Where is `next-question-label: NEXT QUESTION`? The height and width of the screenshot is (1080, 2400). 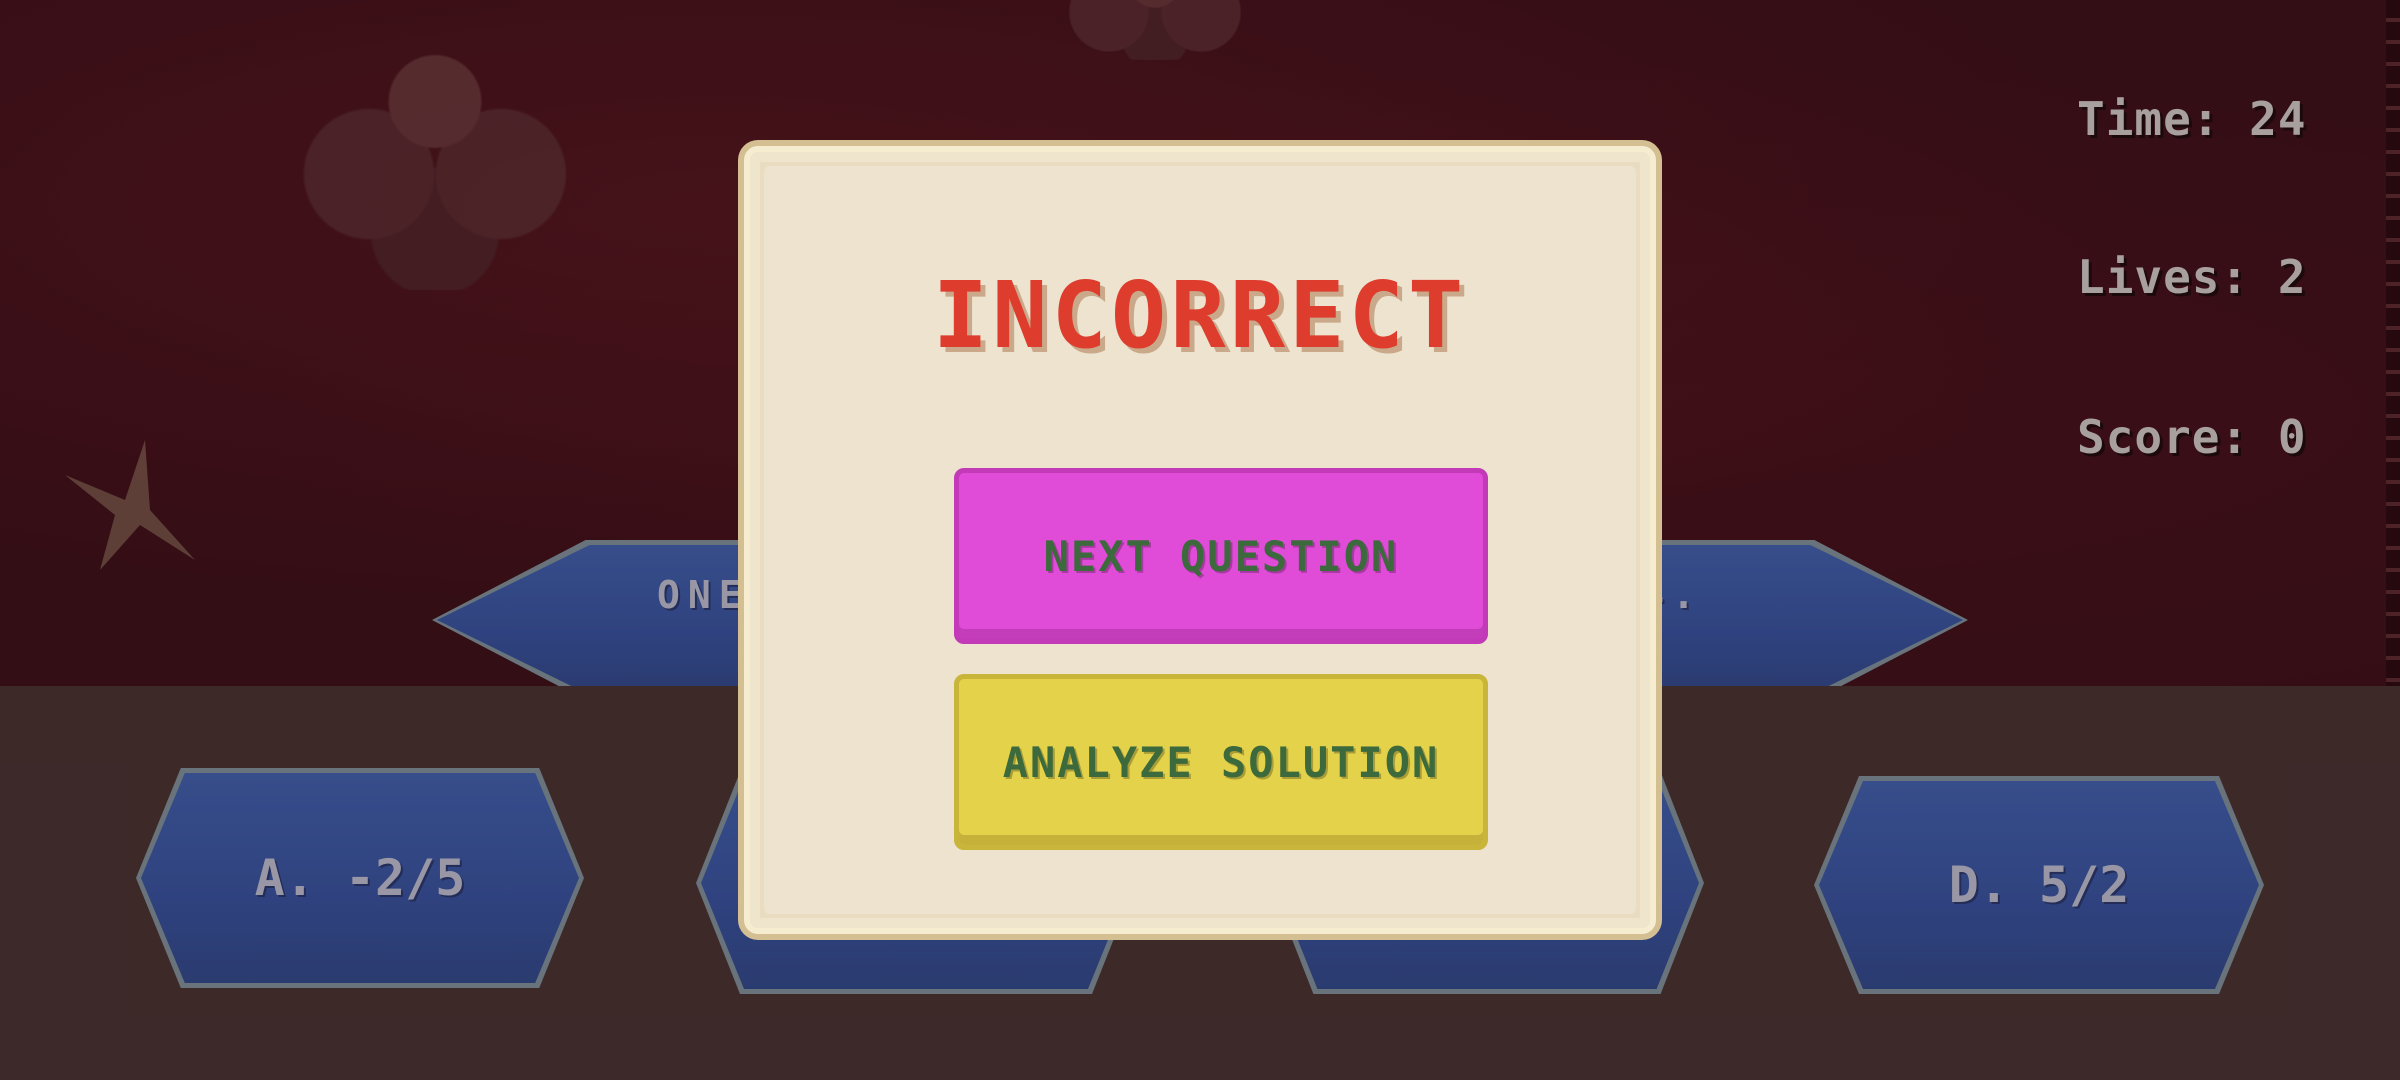 next-question-label: NEXT QUESTION is located at coordinates (1221, 556).